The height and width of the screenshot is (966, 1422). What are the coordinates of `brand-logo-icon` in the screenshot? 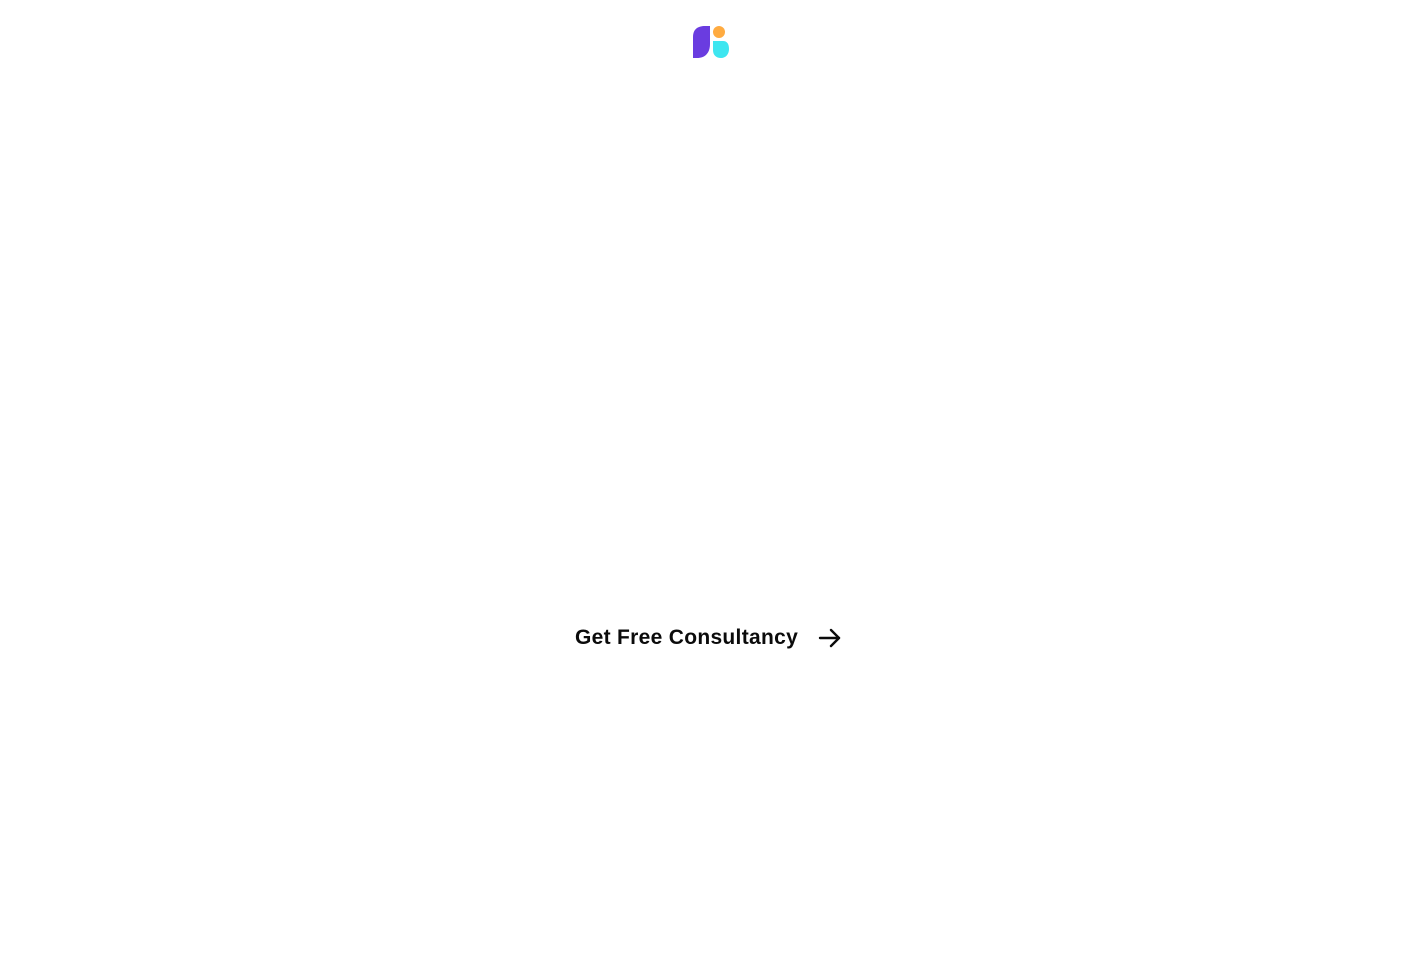 It's located at (712, 42).